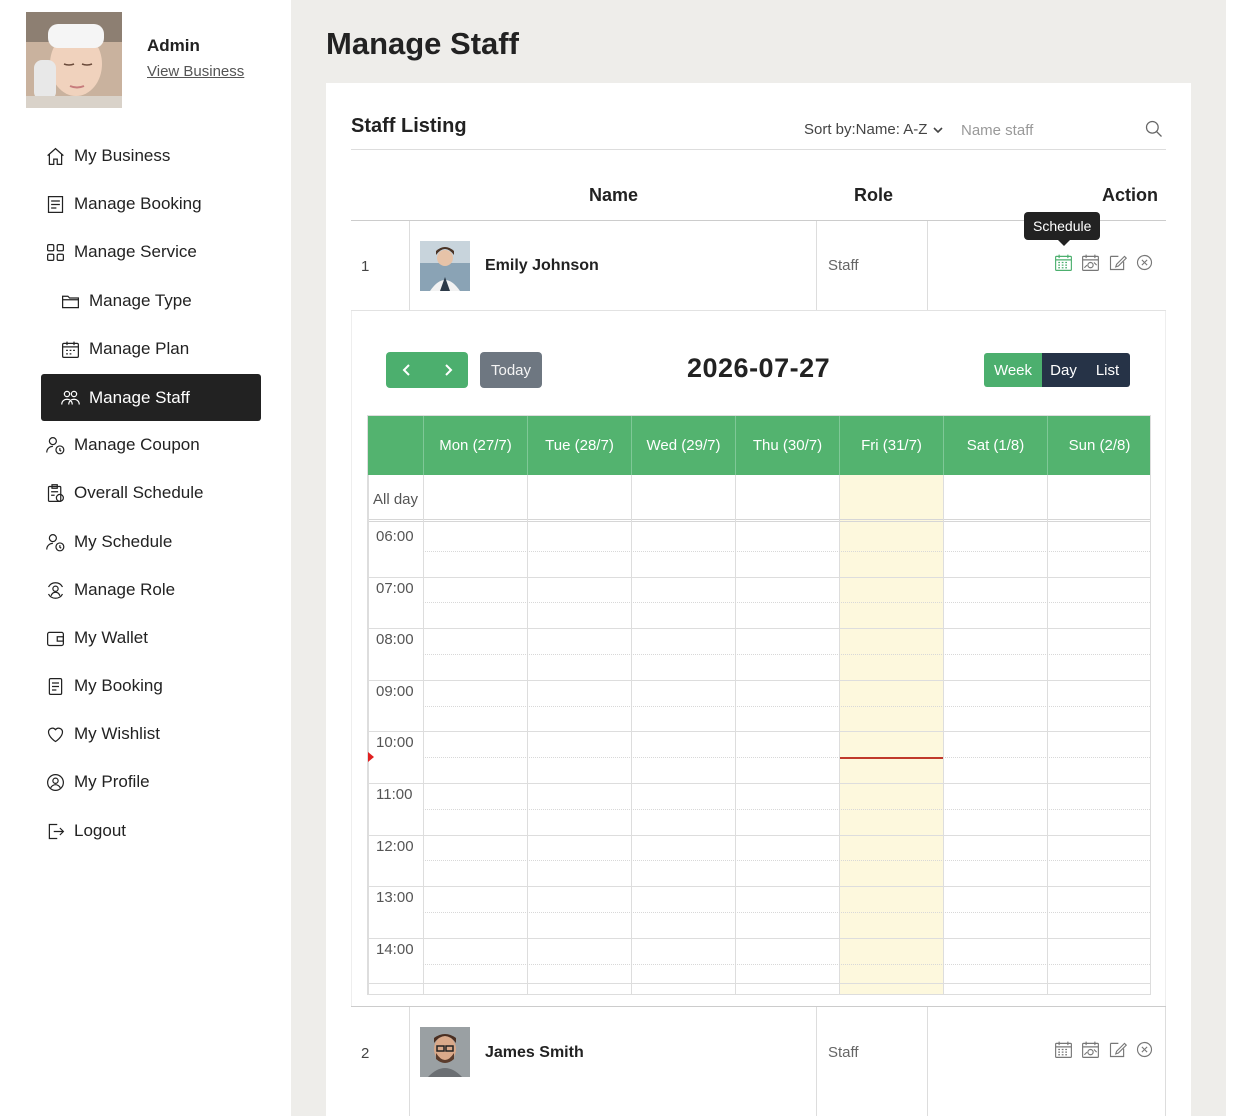  Describe the element at coordinates (891, 758) in the screenshot. I see `now-indicator-line` at that location.